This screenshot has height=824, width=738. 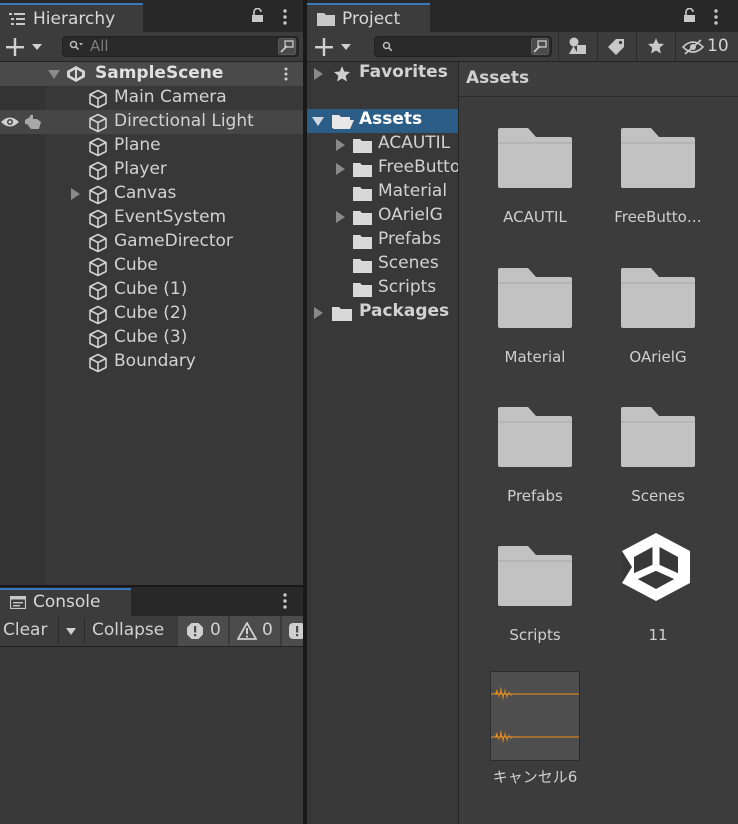 I want to click on tree-assets-label: Assets, so click(x=391, y=119).